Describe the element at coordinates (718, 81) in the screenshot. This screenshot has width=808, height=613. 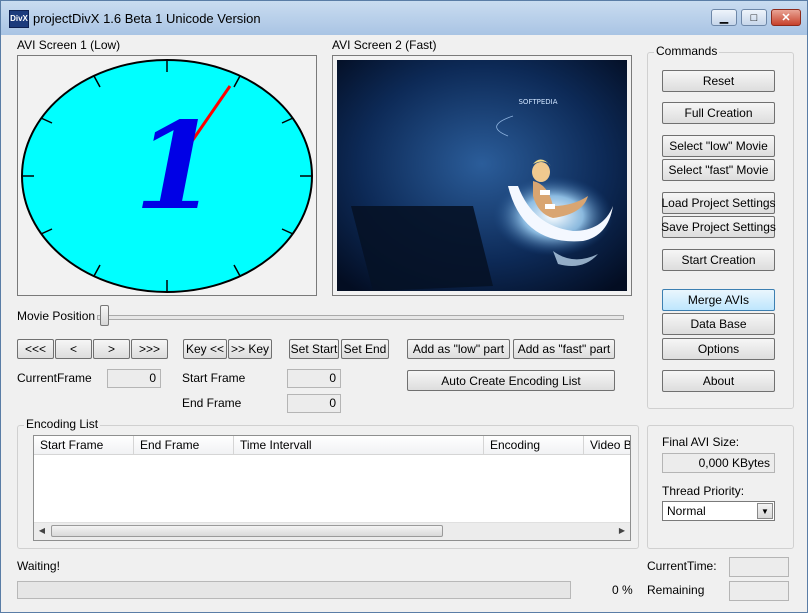
I see `reset-button: Reset` at that location.